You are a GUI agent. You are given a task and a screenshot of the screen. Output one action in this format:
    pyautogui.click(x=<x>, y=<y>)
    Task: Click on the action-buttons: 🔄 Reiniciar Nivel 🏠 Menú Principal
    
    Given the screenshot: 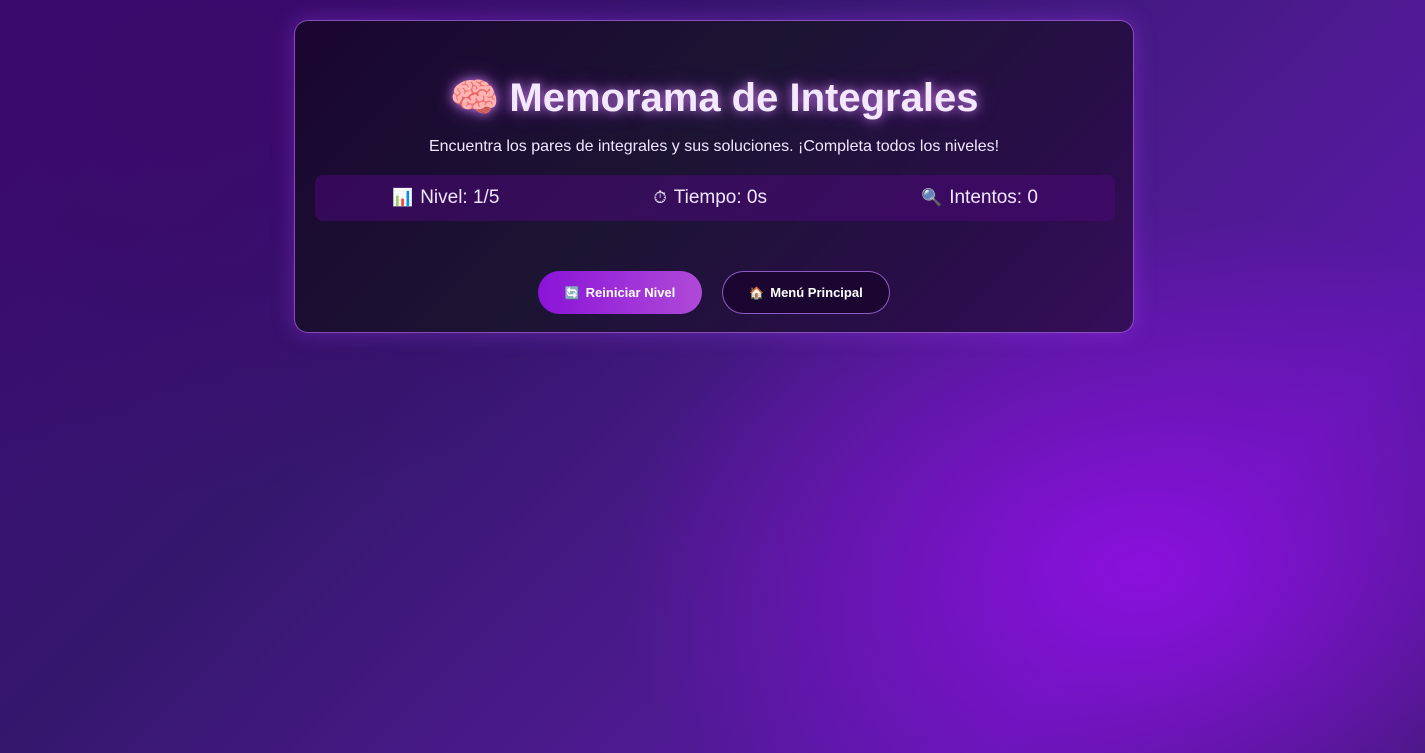 What is the action you would take?
    pyautogui.click(x=714, y=292)
    